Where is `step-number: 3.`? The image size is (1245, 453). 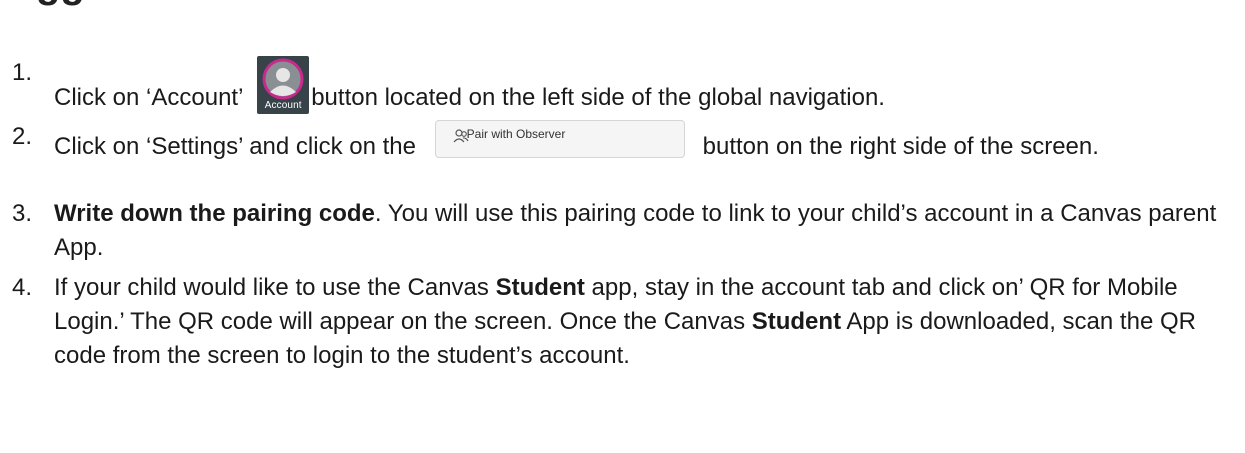 step-number: 3. is located at coordinates (22, 213).